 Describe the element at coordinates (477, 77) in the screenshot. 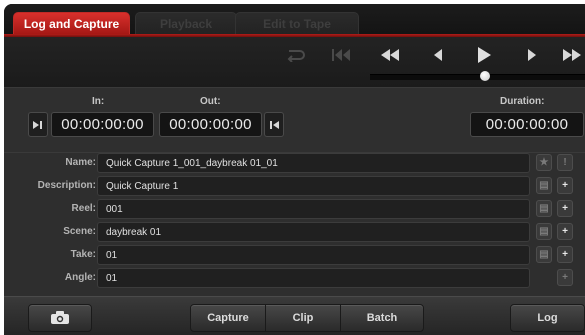

I see `scrub-bar` at that location.